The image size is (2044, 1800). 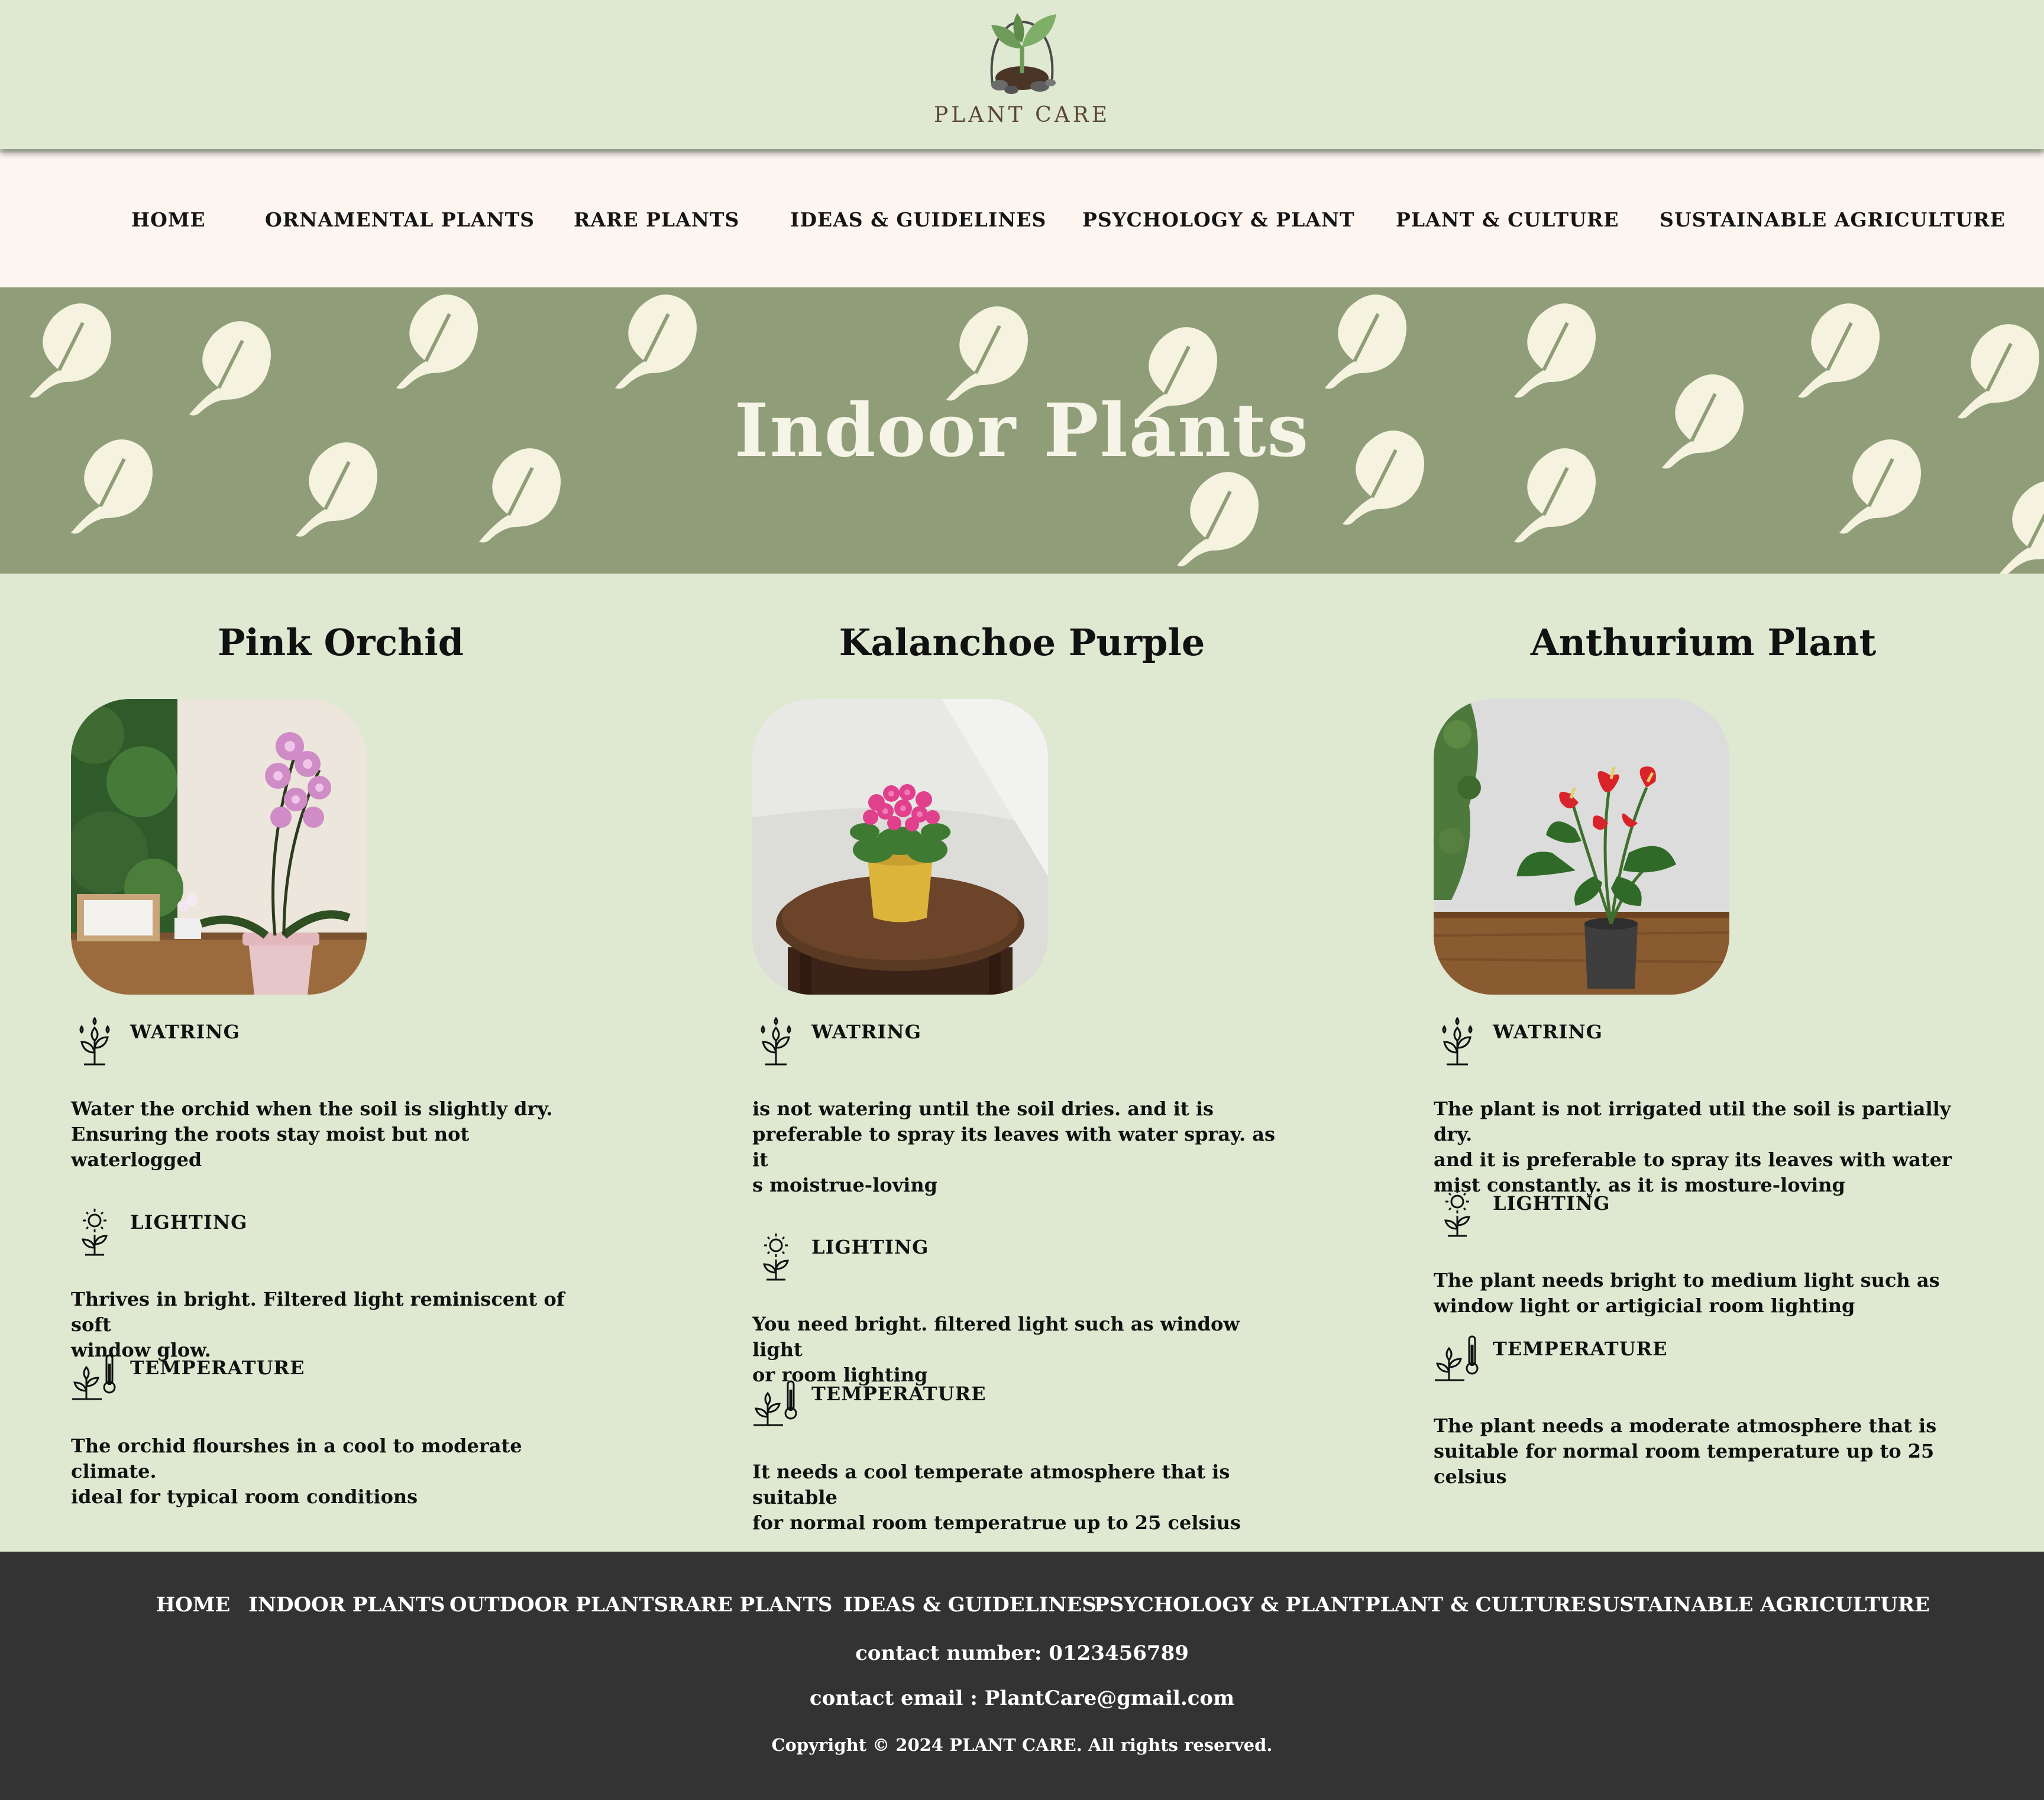 What do you see at coordinates (346, 1605) in the screenshot?
I see `footer-link-indoor-plants: INDOOR PLANTS` at bounding box center [346, 1605].